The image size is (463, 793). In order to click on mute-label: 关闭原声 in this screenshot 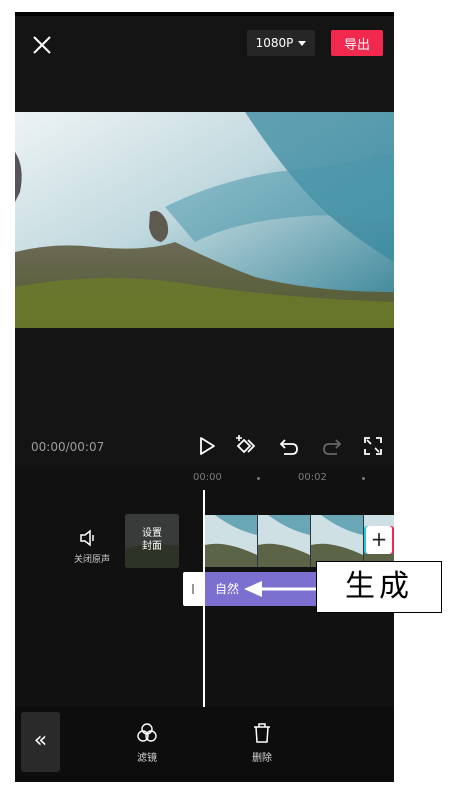, I will do `click(92, 558)`.